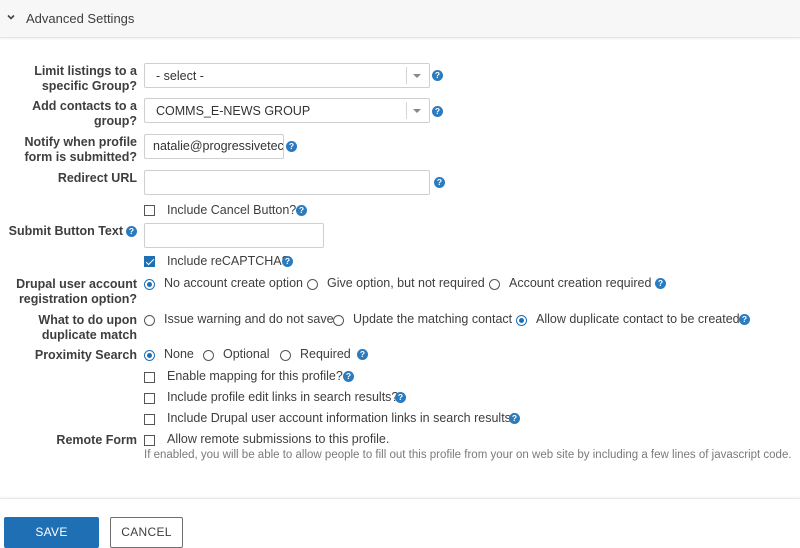 The width and height of the screenshot is (800, 548). Describe the element at coordinates (84, 113) in the screenshot. I see `add-contacts-label: Add contacts to a group?` at that location.